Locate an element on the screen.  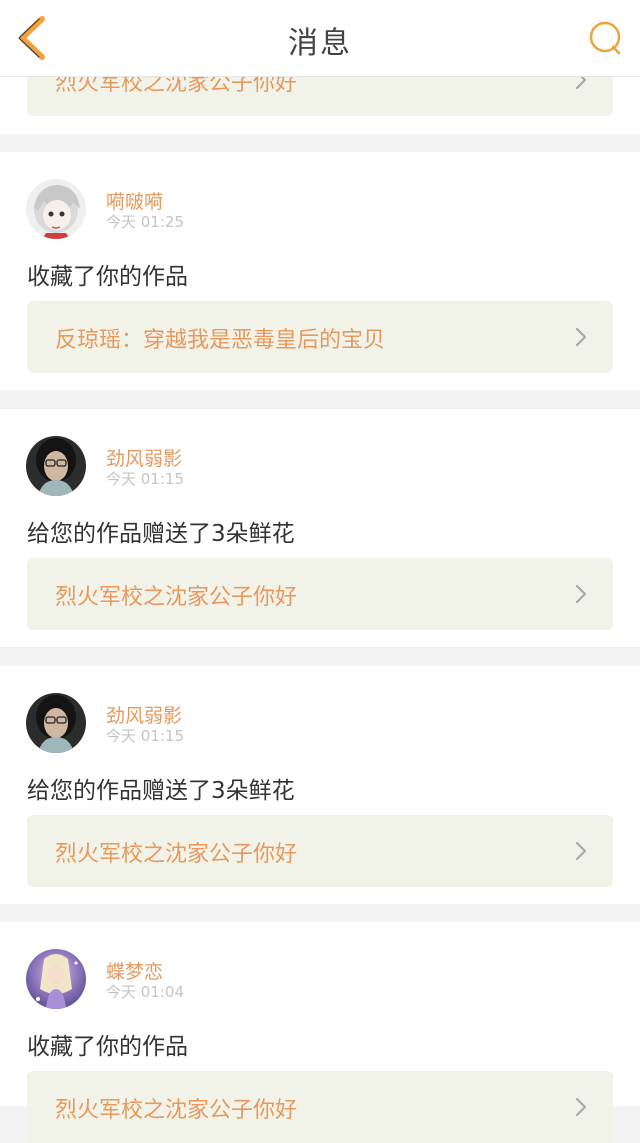
anime-avatar-image is located at coordinates (56, 209).